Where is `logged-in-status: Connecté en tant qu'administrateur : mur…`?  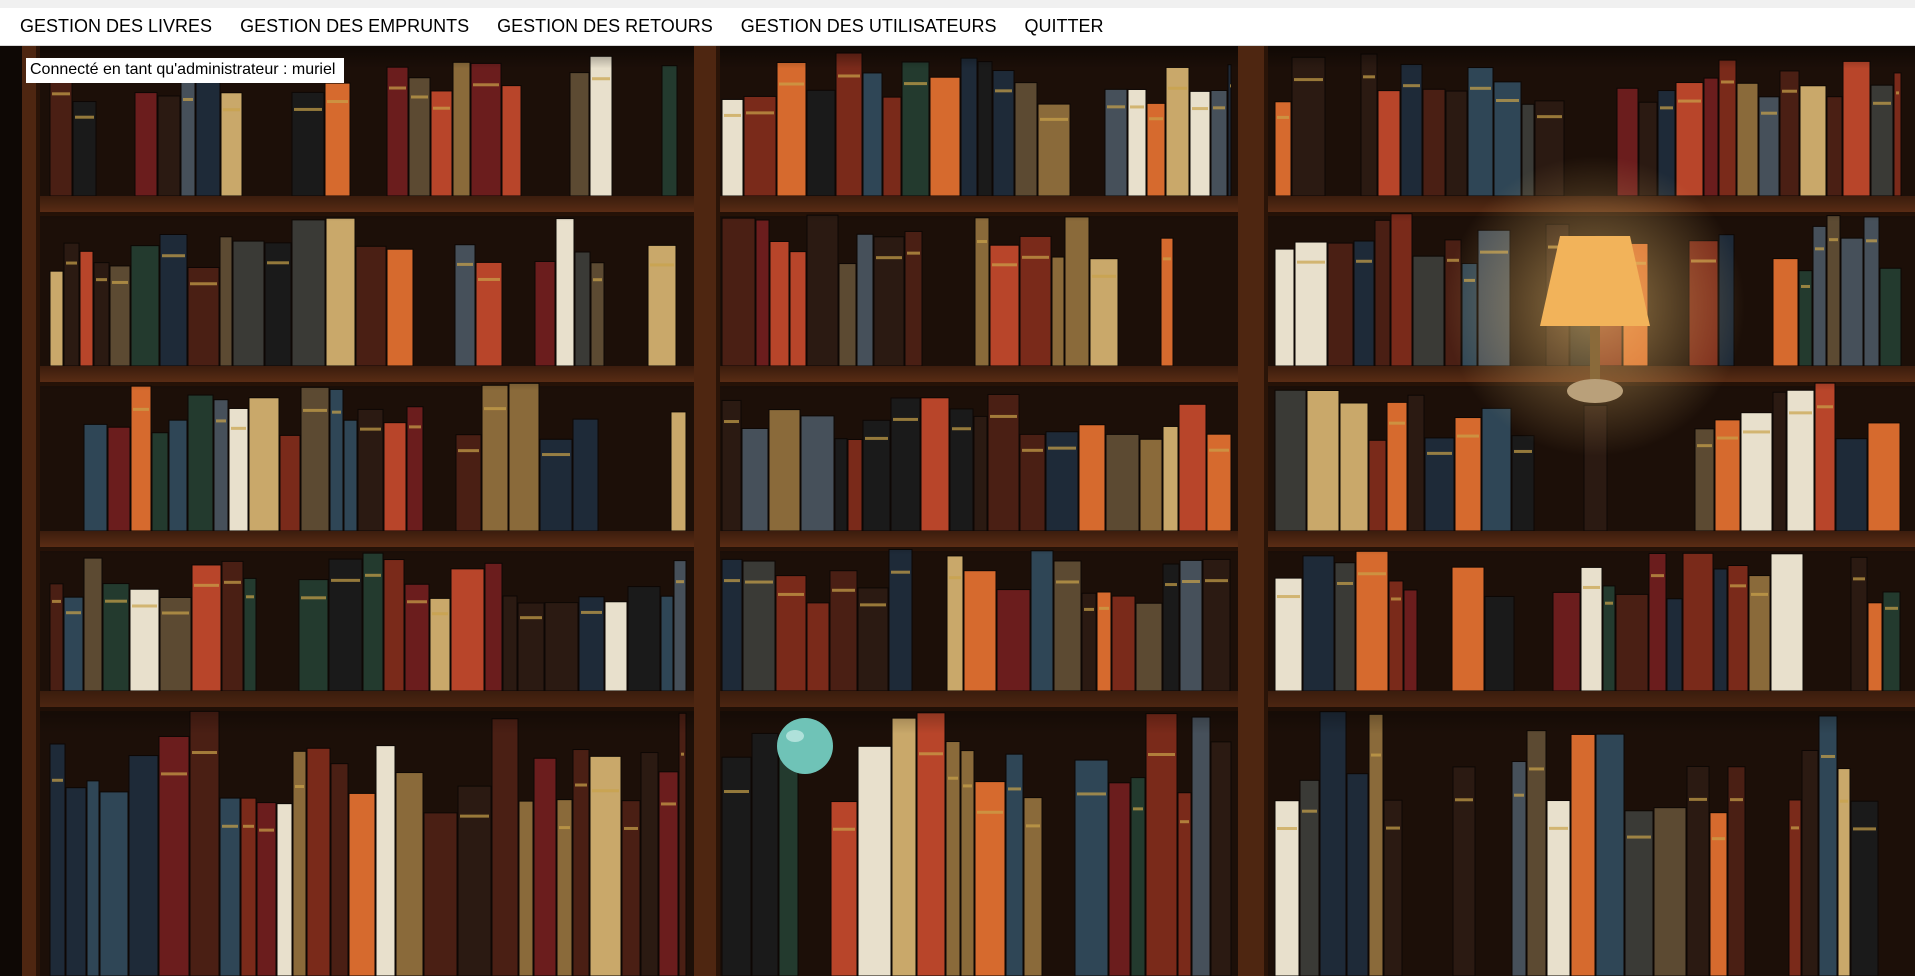 logged-in-status: Connecté en tant qu'administrateur : mur… is located at coordinates (185, 70).